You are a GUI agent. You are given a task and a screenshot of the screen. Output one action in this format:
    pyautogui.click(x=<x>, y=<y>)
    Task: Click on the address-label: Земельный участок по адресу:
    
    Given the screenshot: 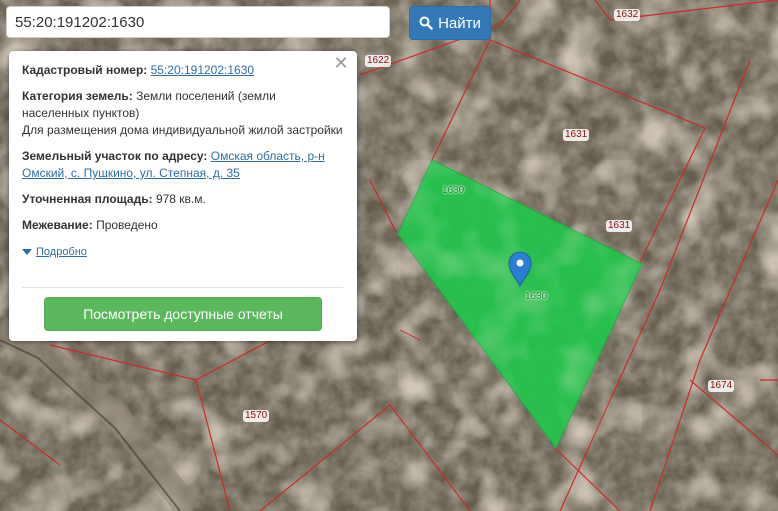 What is the action you would take?
    pyautogui.click(x=115, y=156)
    